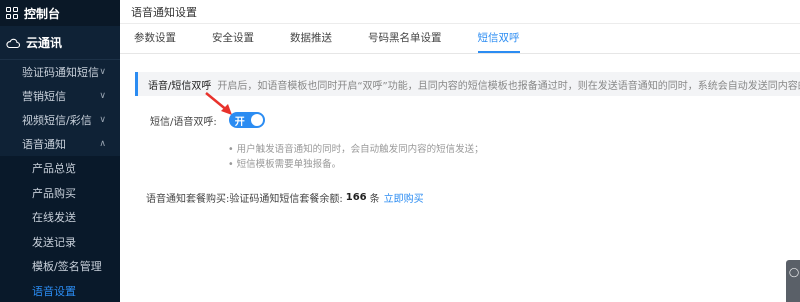 Image resolution: width=800 pixels, height=302 pixels. I want to click on package-label: 语音通知套餐购买:, so click(188, 199).